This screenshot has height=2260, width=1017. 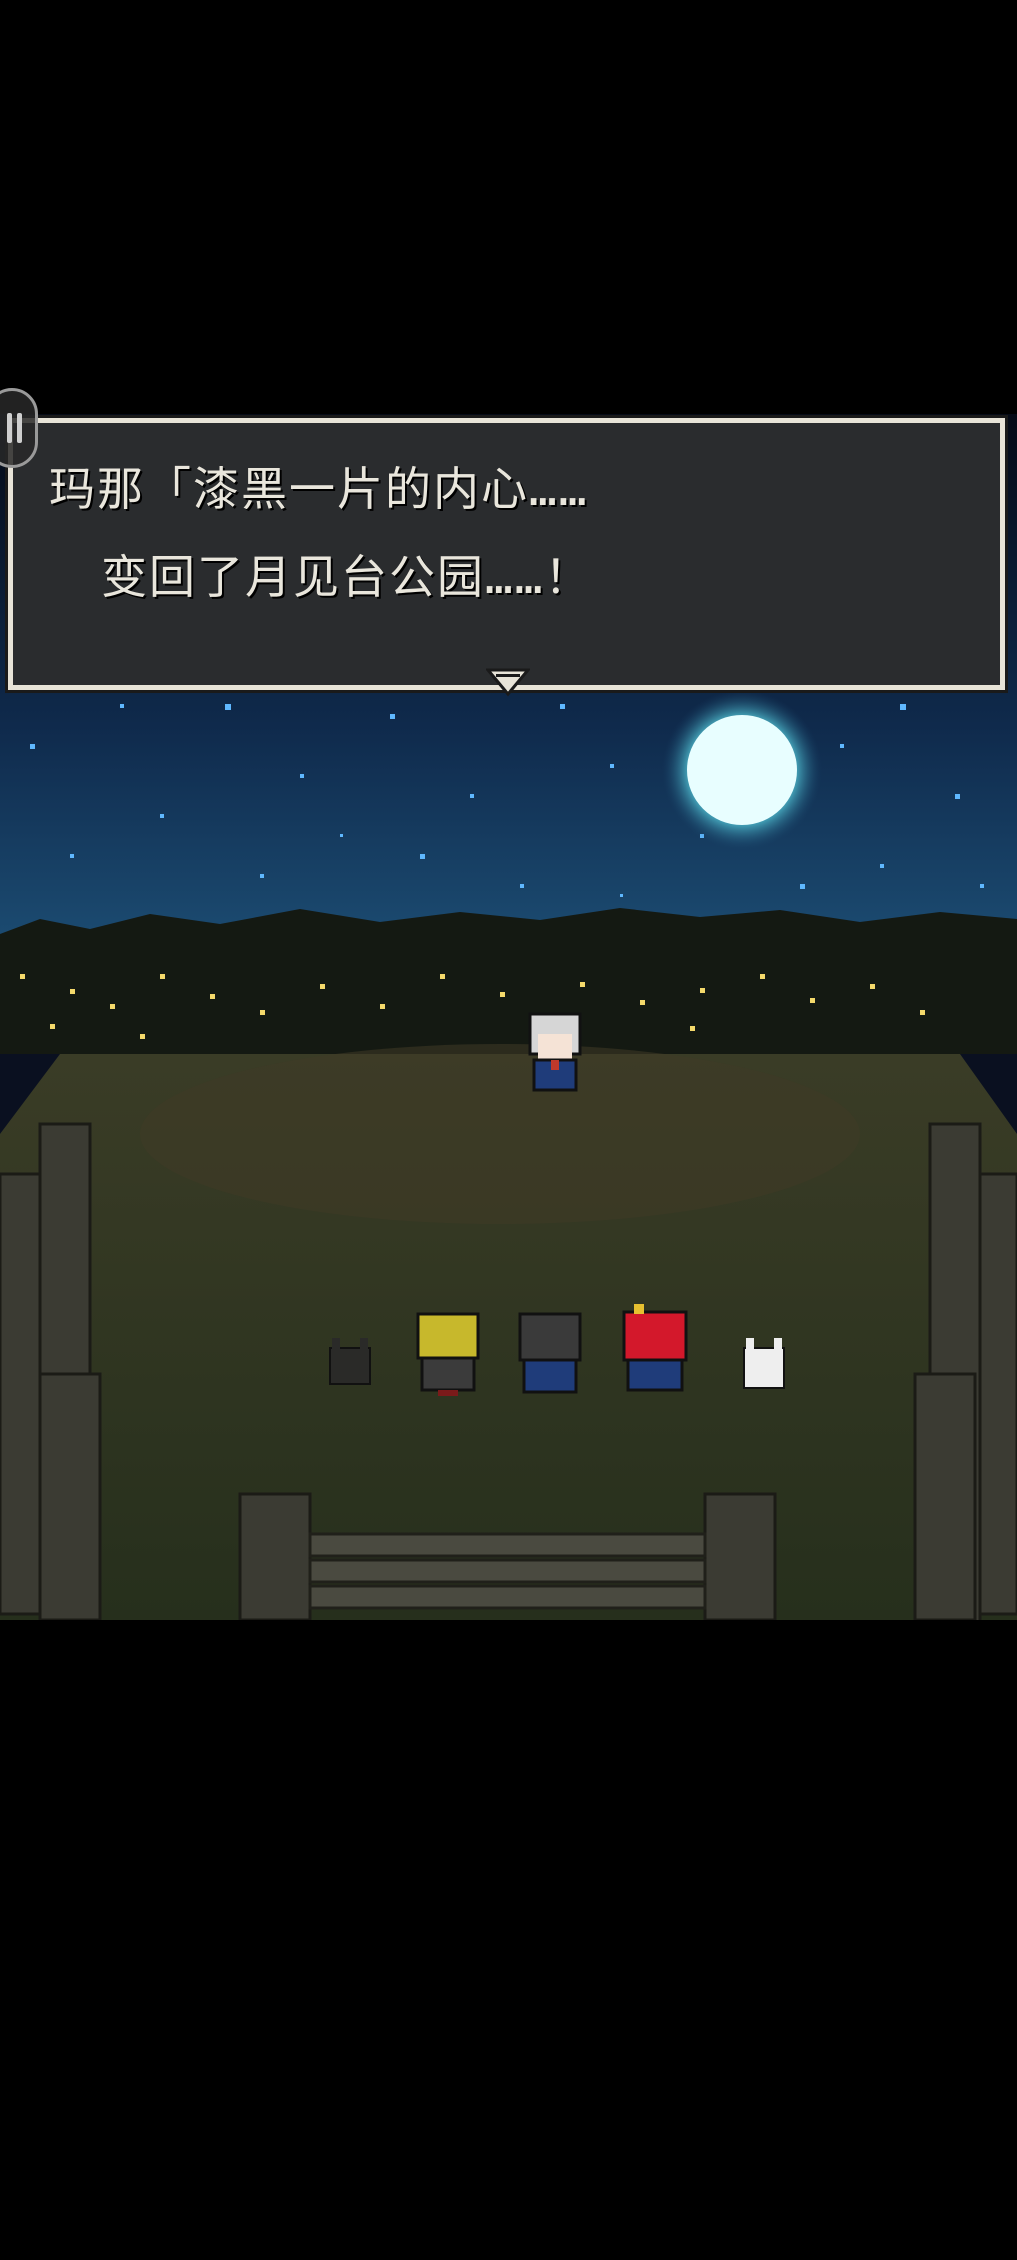 I want to click on triangle-down-icon, so click(x=508, y=683).